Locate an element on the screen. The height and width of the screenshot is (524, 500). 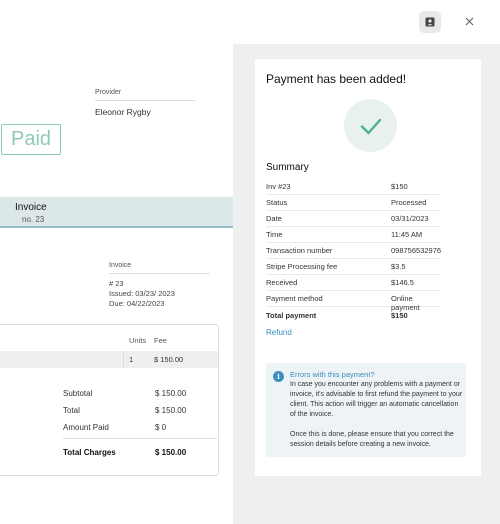
contact-card-button is located at coordinates (430, 22).